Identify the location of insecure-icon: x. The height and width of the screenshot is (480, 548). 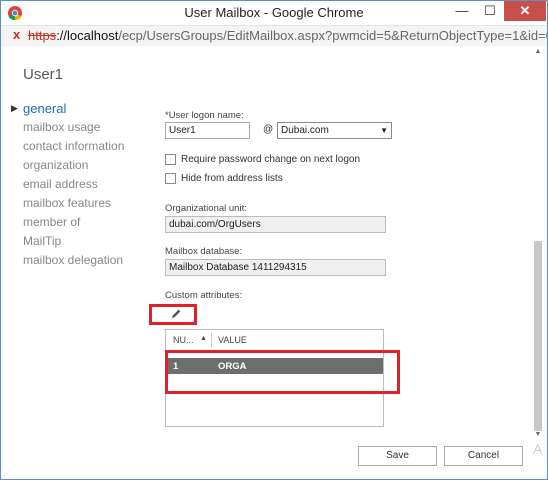
(17, 34).